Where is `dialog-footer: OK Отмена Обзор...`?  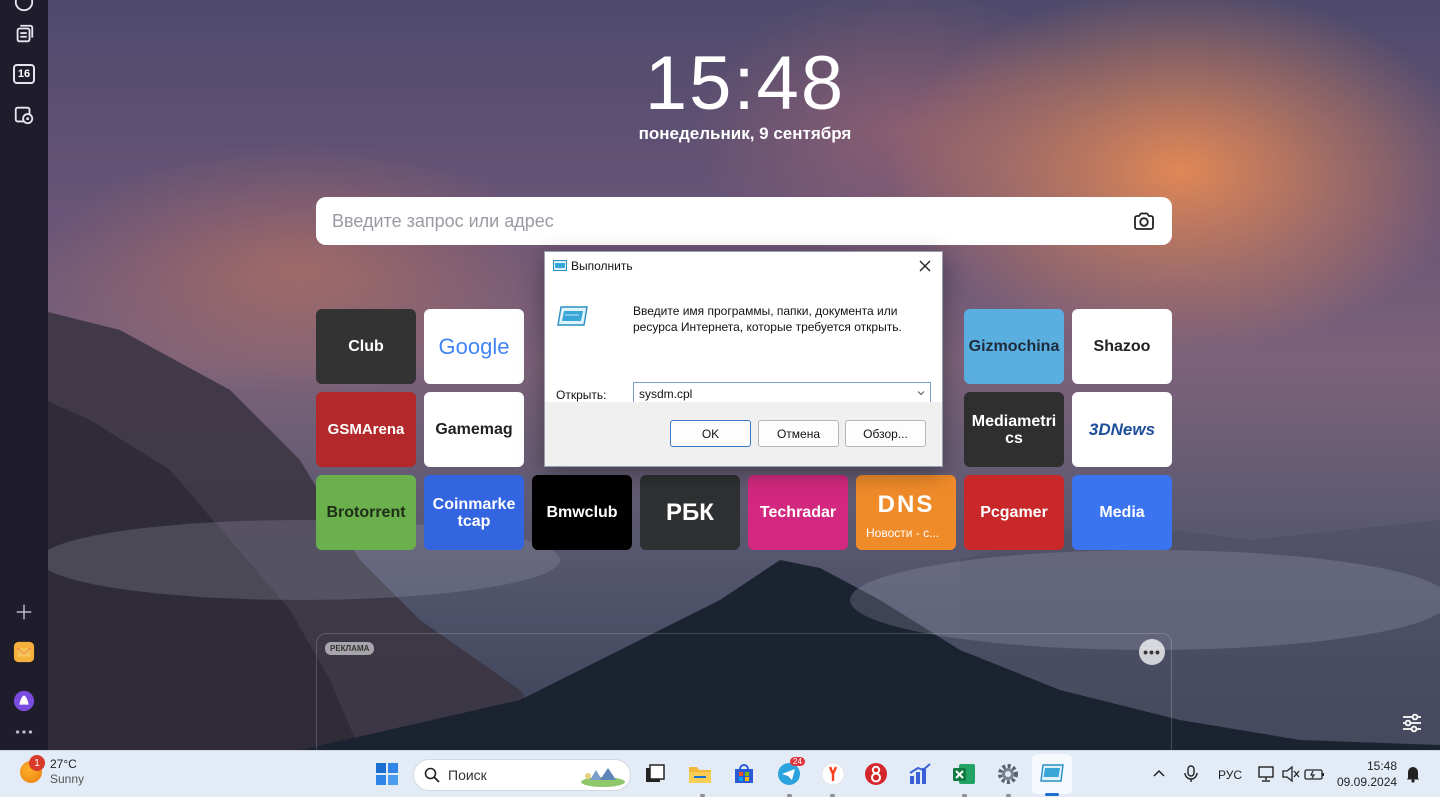
dialog-footer: OK Отмена Обзор... is located at coordinates (743, 434).